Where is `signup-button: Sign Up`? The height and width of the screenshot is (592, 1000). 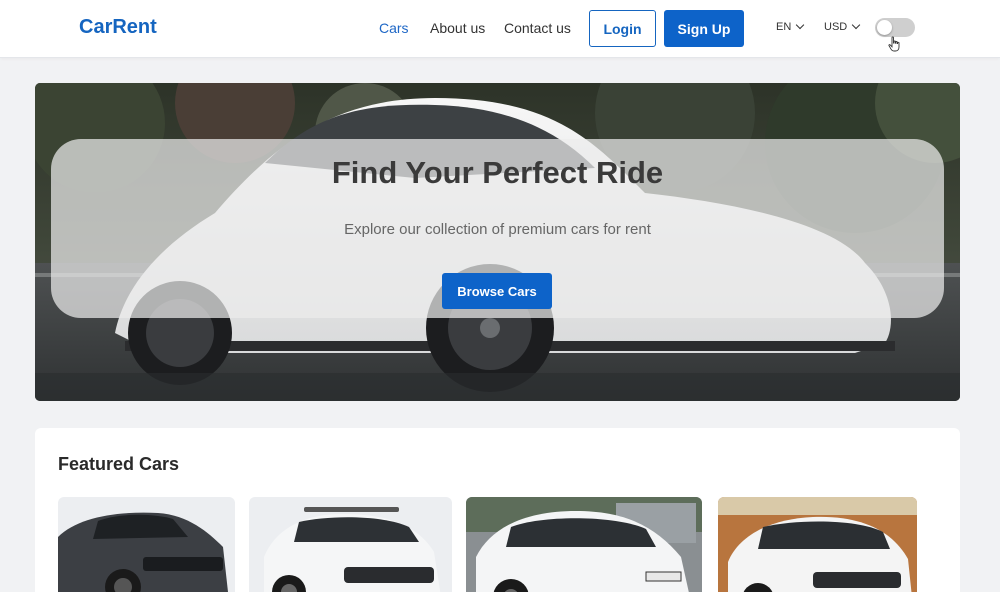 signup-button: Sign Up is located at coordinates (704, 28).